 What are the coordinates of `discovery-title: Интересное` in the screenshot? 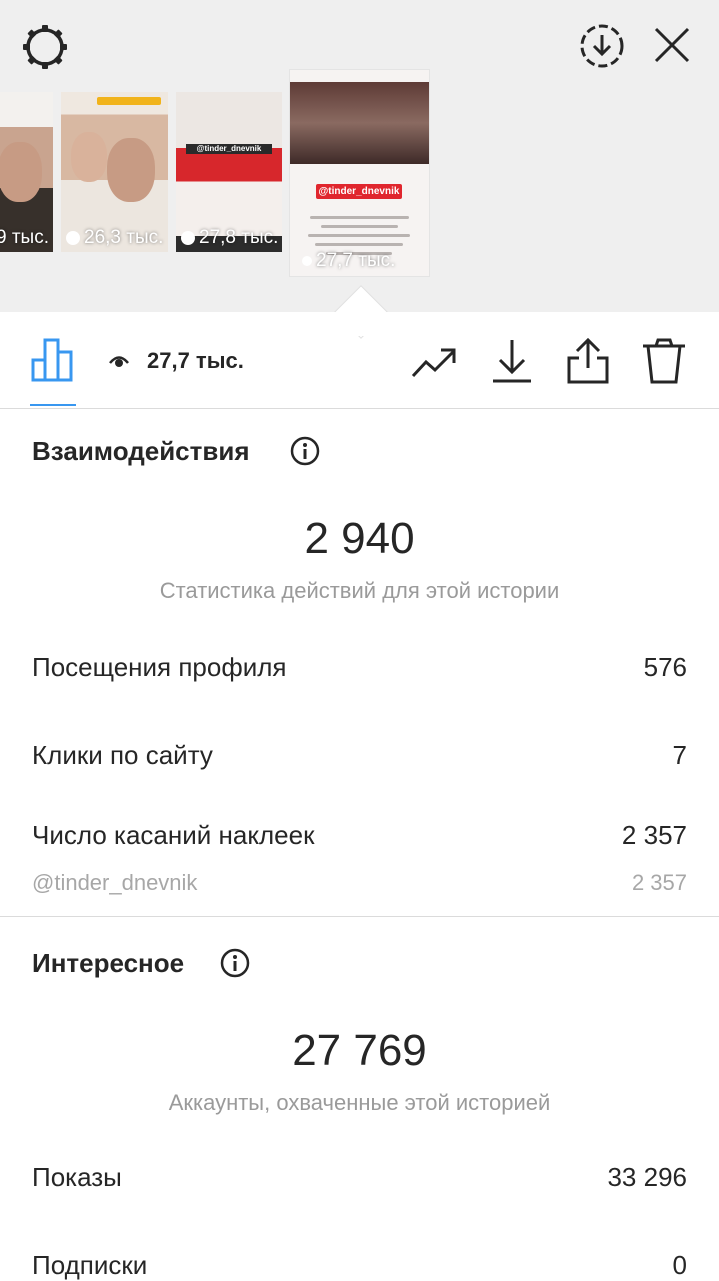 It's located at (108, 963).